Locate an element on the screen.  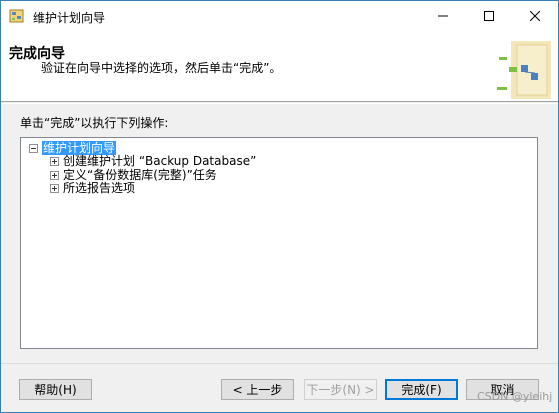
close-icon is located at coordinates (535, 16).